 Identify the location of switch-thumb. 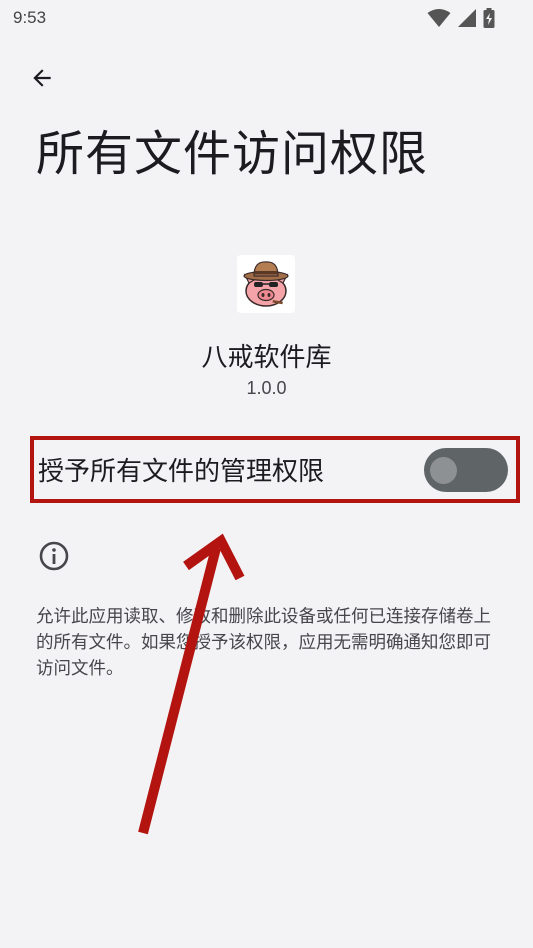
(443, 470).